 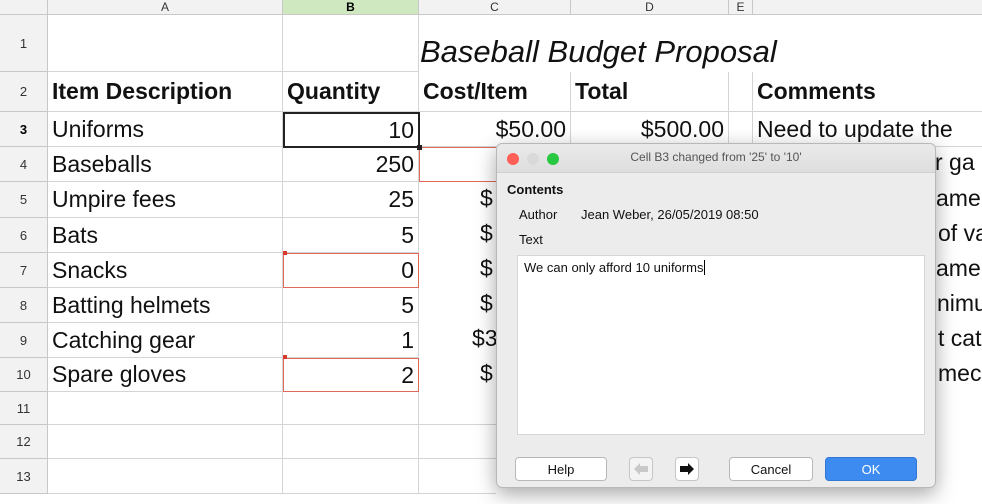 What do you see at coordinates (955, 162) in the screenshot?
I see `cell-f4-visible: r ga` at bounding box center [955, 162].